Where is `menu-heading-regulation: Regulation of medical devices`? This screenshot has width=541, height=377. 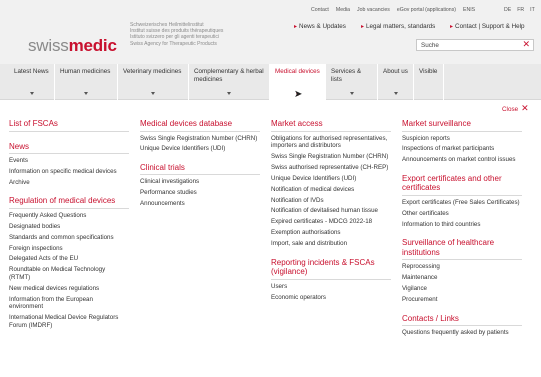
menu-heading-regulation: Regulation of medical devices is located at coordinates (69, 202).